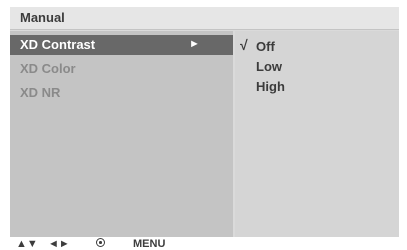  What do you see at coordinates (59, 244) in the screenshot?
I see `left-right-arrows-icon: ◄►` at bounding box center [59, 244].